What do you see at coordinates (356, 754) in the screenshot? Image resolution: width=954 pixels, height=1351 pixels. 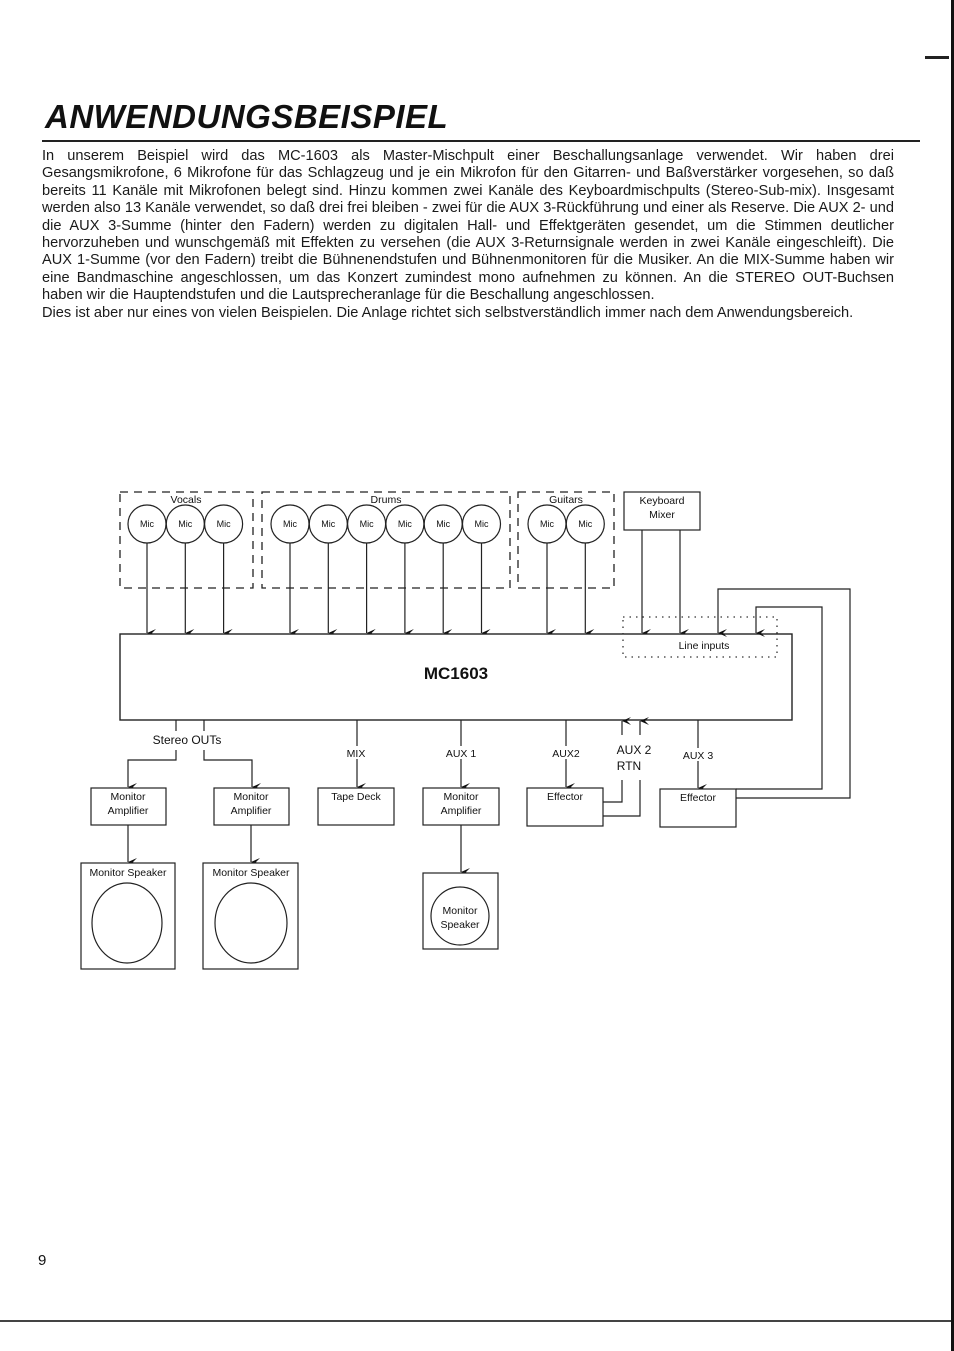 I see `mix-label: MIX` at bounding box center [356, 754].